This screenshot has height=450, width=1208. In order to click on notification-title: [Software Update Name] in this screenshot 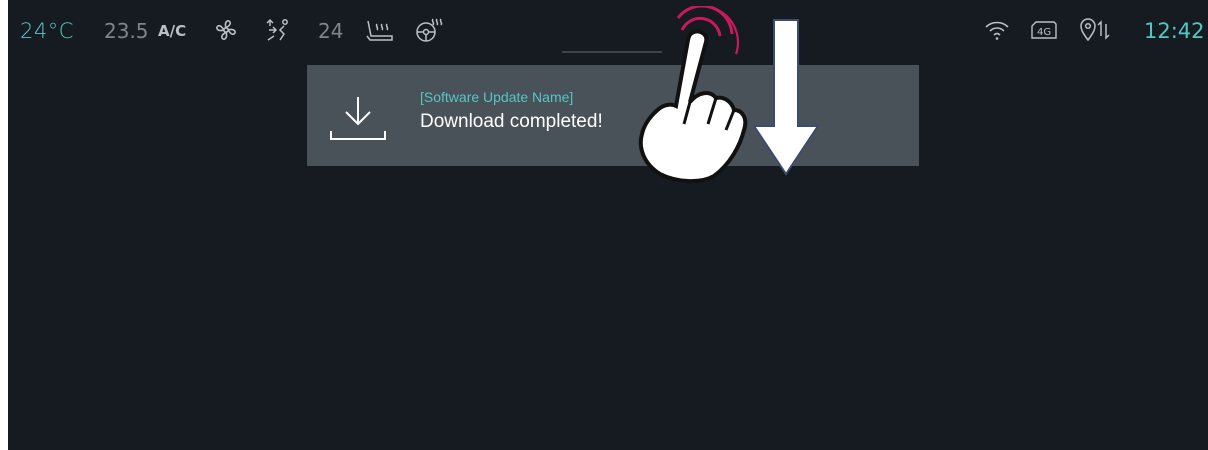, I will do `click(497, 97)`.